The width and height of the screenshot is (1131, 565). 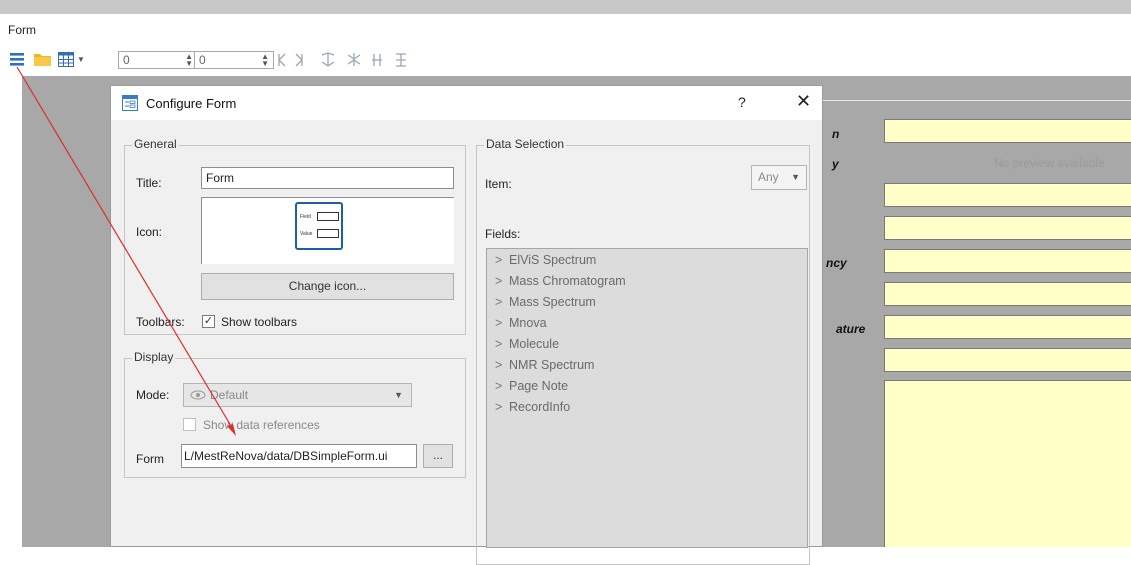 What do you see at coordinates (851, 329) in the screenshot?
I see `background-label: ature` at bounding box center [851, 329].